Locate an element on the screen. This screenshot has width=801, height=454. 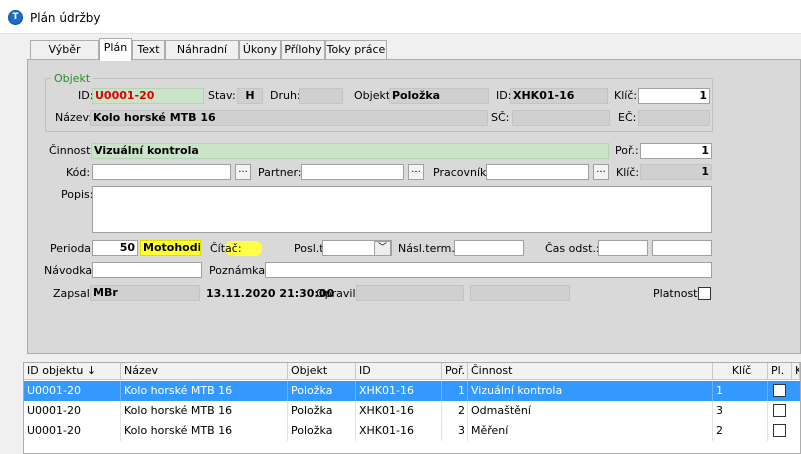
cas-odst-label: Čas odst.: is located at coordinates (572, 248).